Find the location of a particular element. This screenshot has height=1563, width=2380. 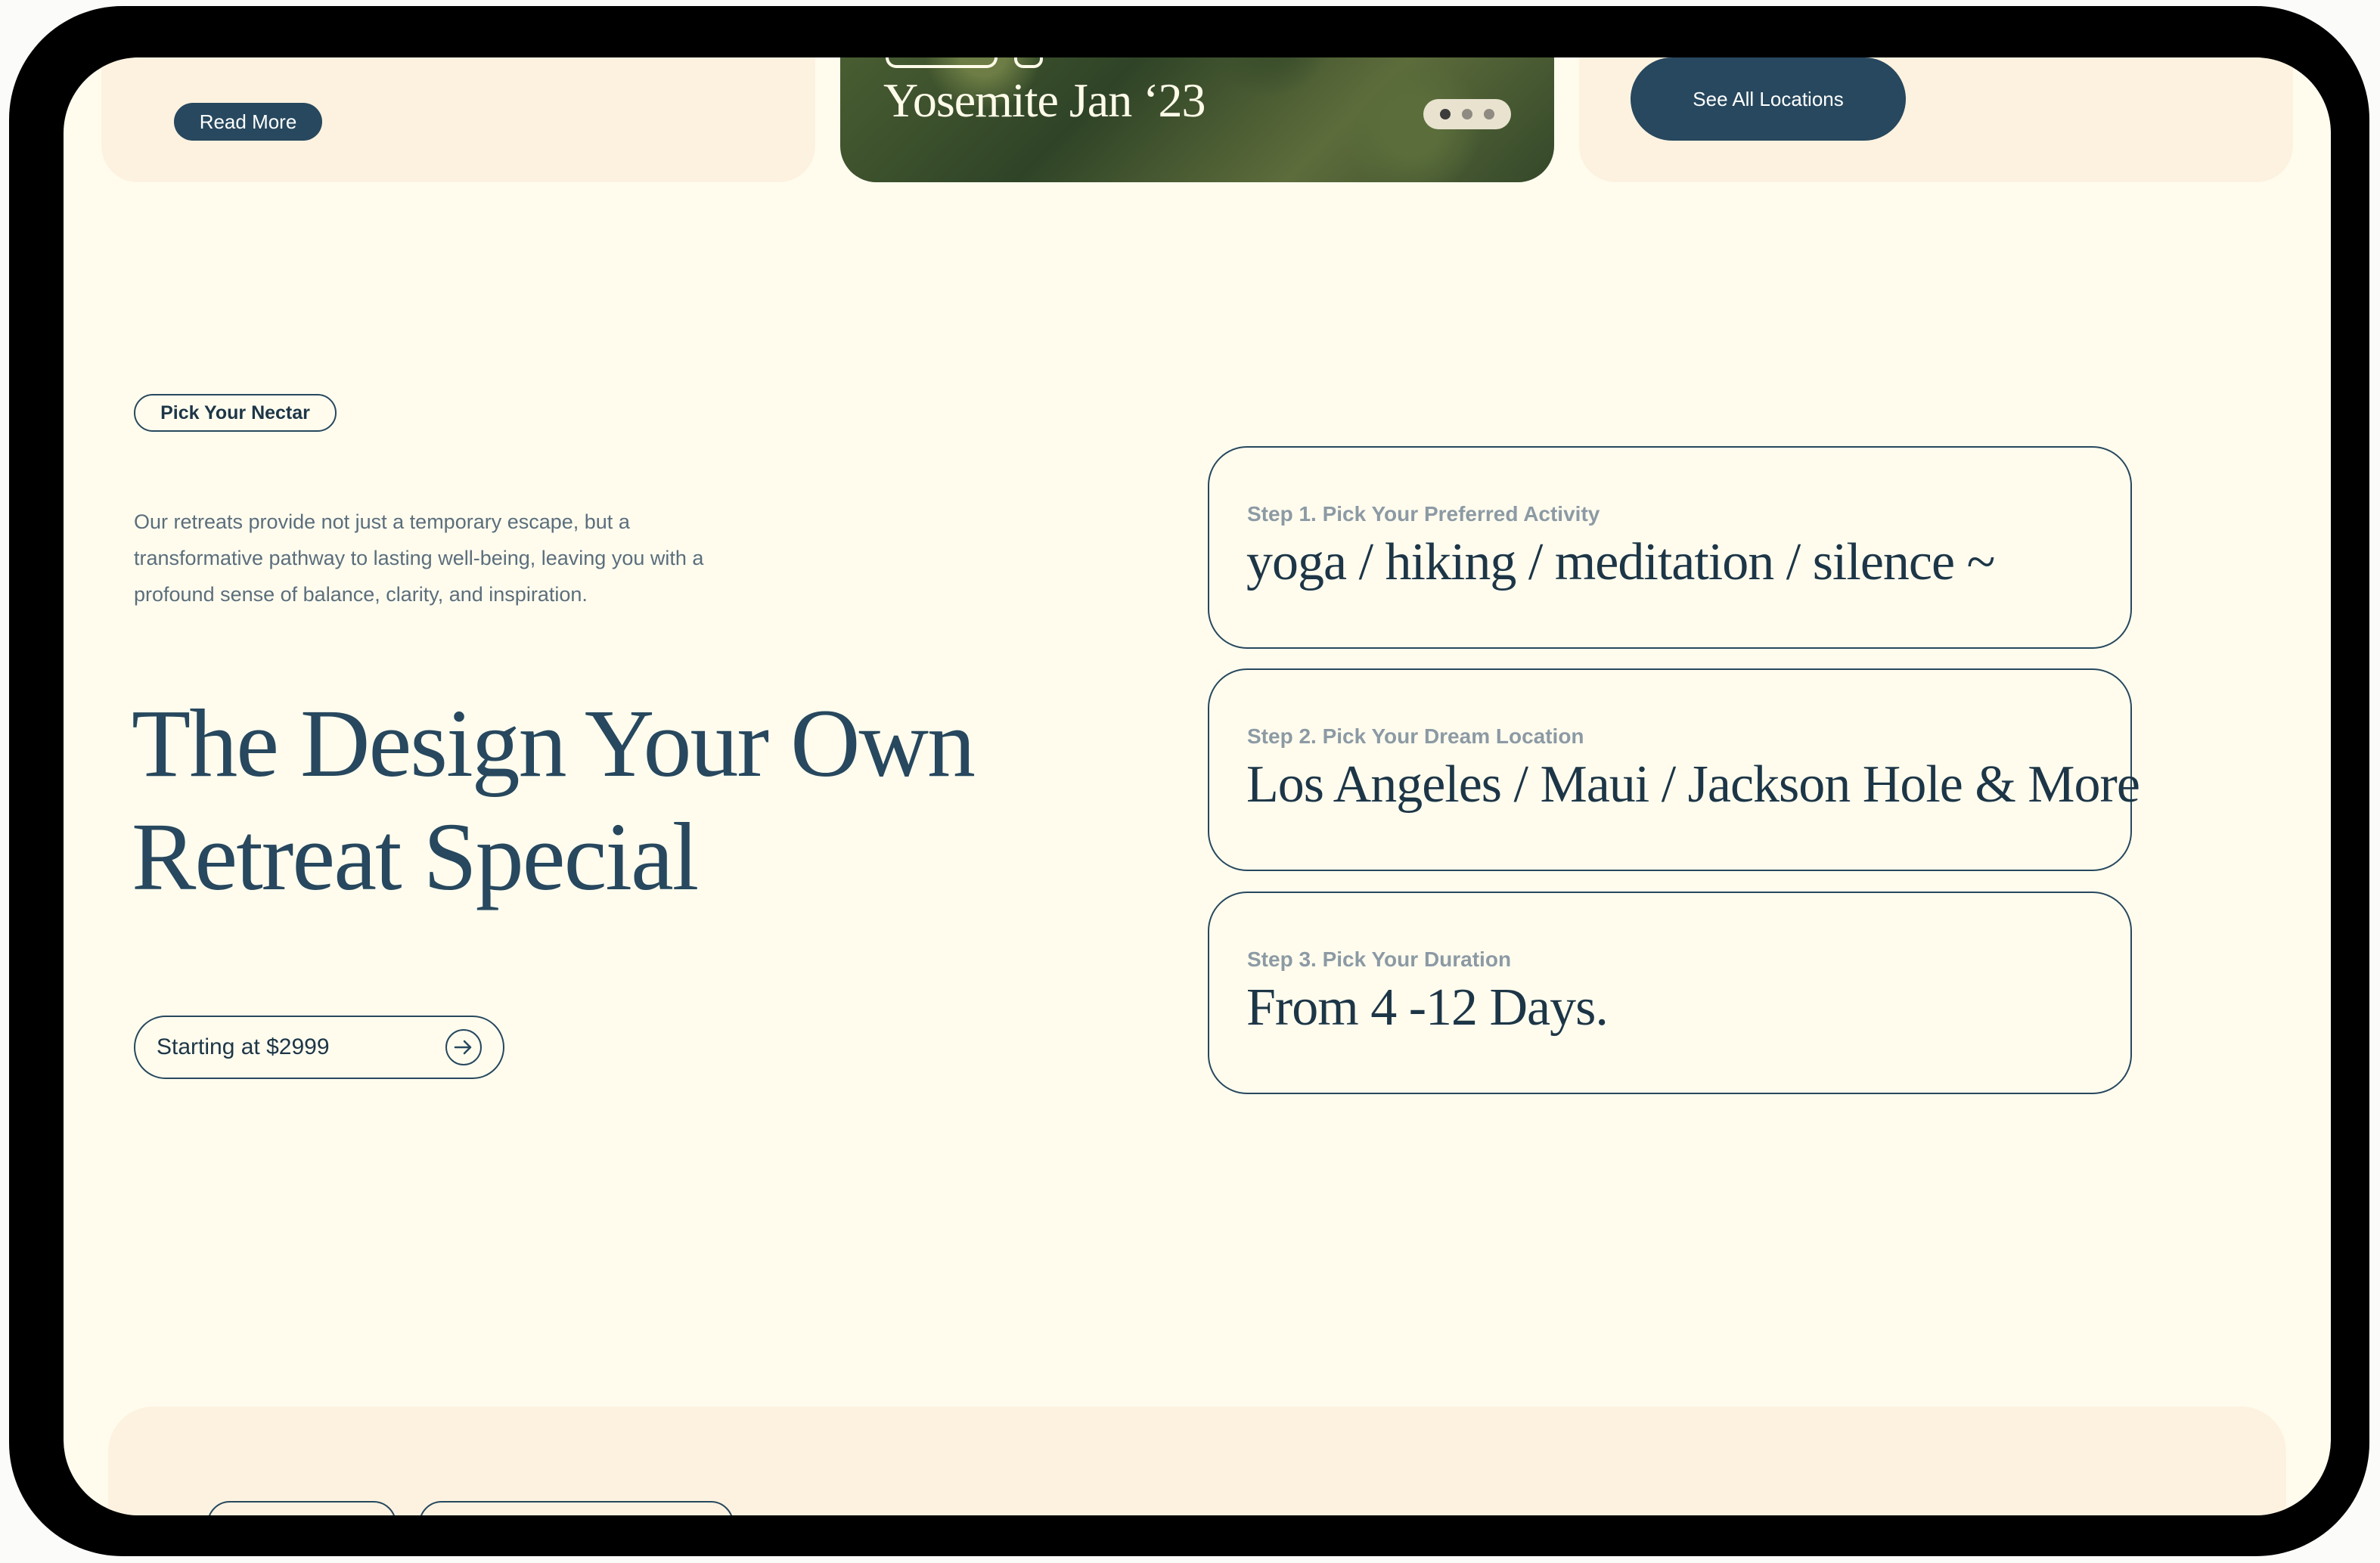

read-more-button: Read More is located at coordinates (248, 122).